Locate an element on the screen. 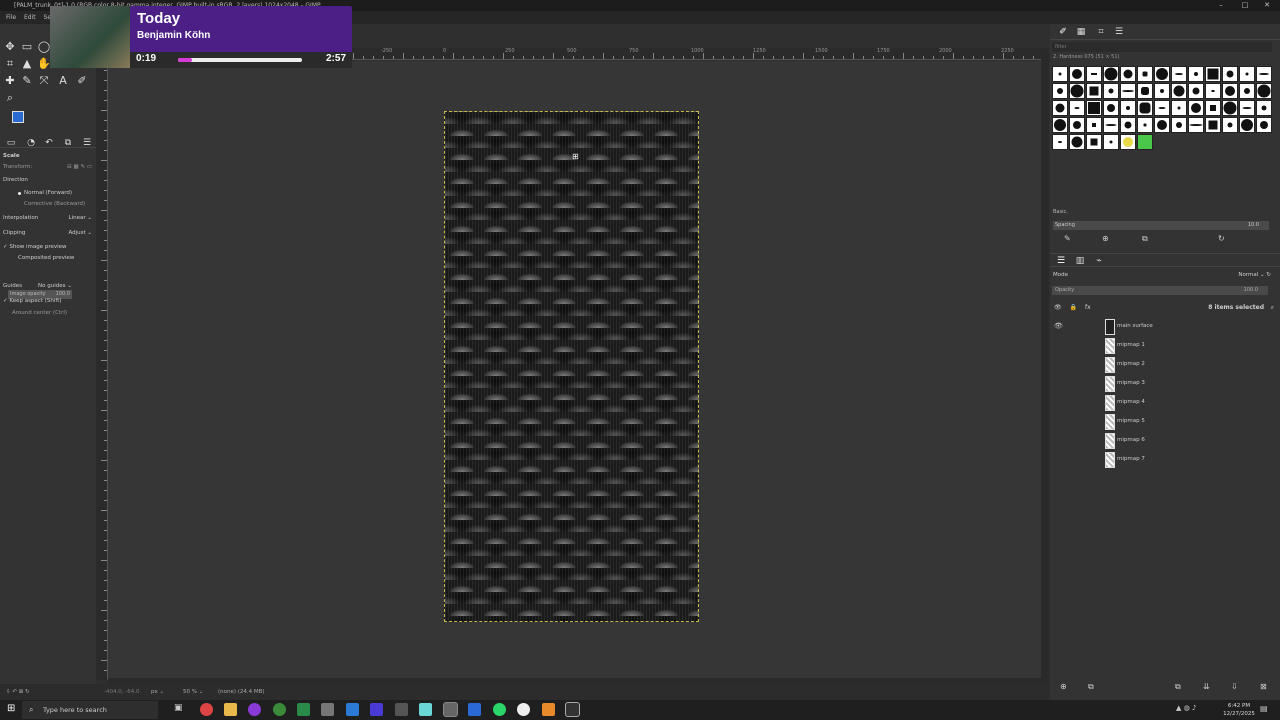 This screenshot has height=720, width=1280. unit-select: px ⌄ is located at coordinates (157, 692).